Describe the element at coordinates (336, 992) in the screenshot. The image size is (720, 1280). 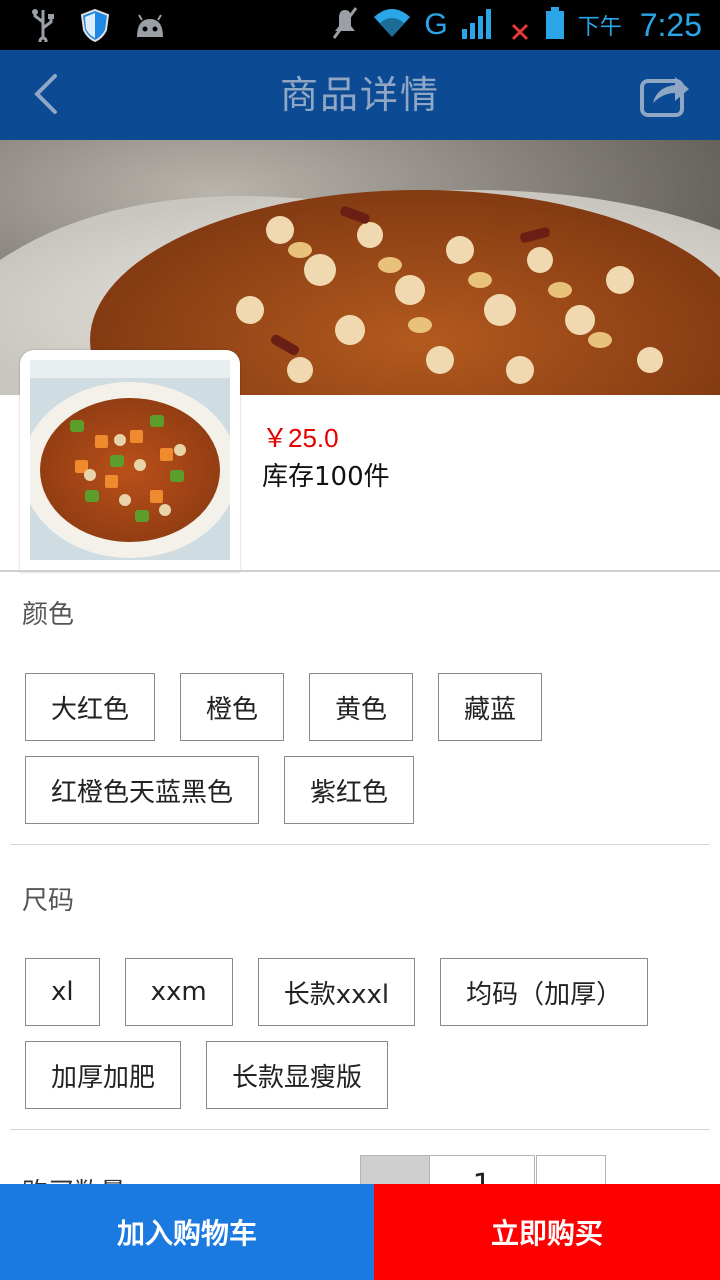
I see `size-option-chip: 长款xxxl` at that location.